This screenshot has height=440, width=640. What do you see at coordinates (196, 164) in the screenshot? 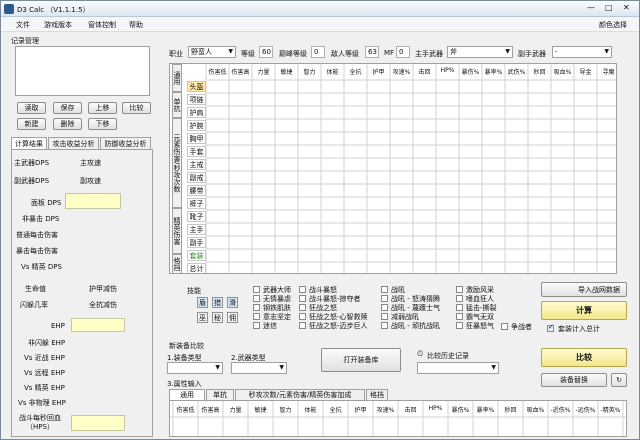
I see `grid-row-label: 主戒` at bounding box center [196, 164].